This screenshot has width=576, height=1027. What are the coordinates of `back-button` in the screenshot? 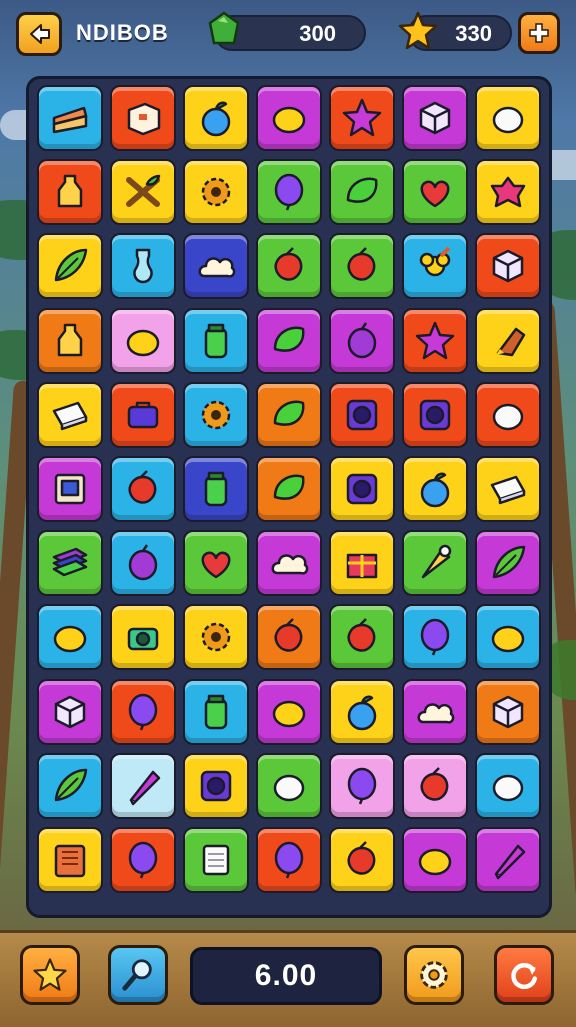 It's located at (39, 34).